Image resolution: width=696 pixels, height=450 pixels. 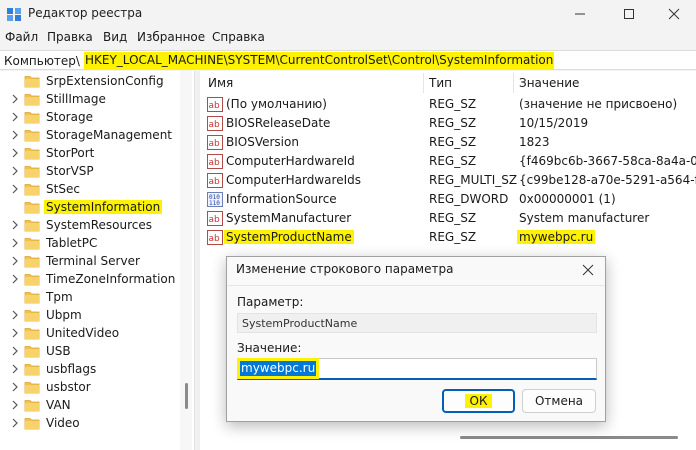 What do you see at coordinates (89, 333) in the screenshot?
I see `tree-item: UnitedVideo` at bounding box center [89, 333].